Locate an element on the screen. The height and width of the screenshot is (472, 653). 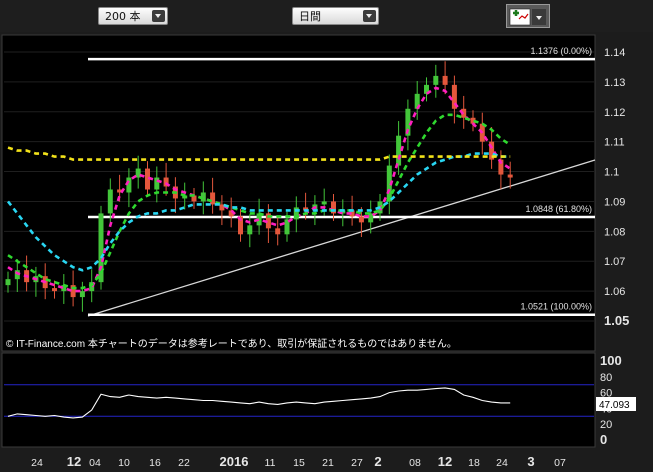
current-value-badge: 47.093 is located at coordinates (616, 404).